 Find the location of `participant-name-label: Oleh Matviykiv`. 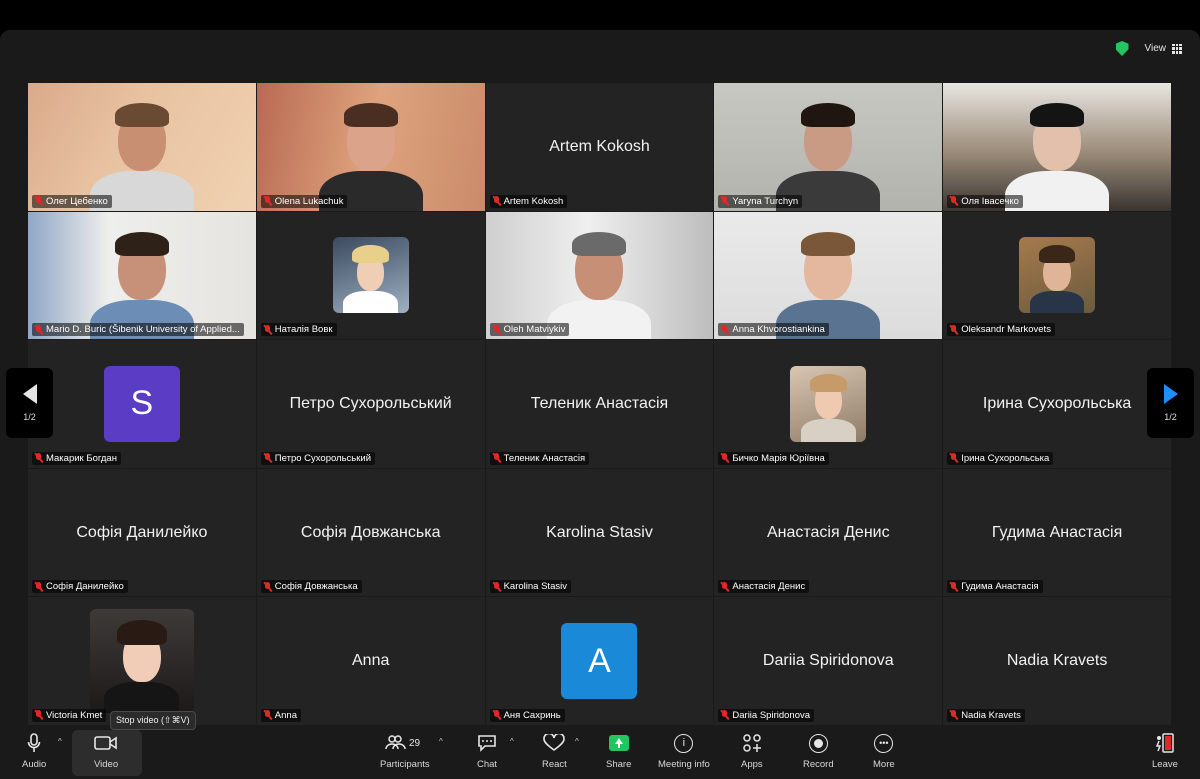

participant-name-label: Oleh Matviykiv is located at coordinates (529, 330).